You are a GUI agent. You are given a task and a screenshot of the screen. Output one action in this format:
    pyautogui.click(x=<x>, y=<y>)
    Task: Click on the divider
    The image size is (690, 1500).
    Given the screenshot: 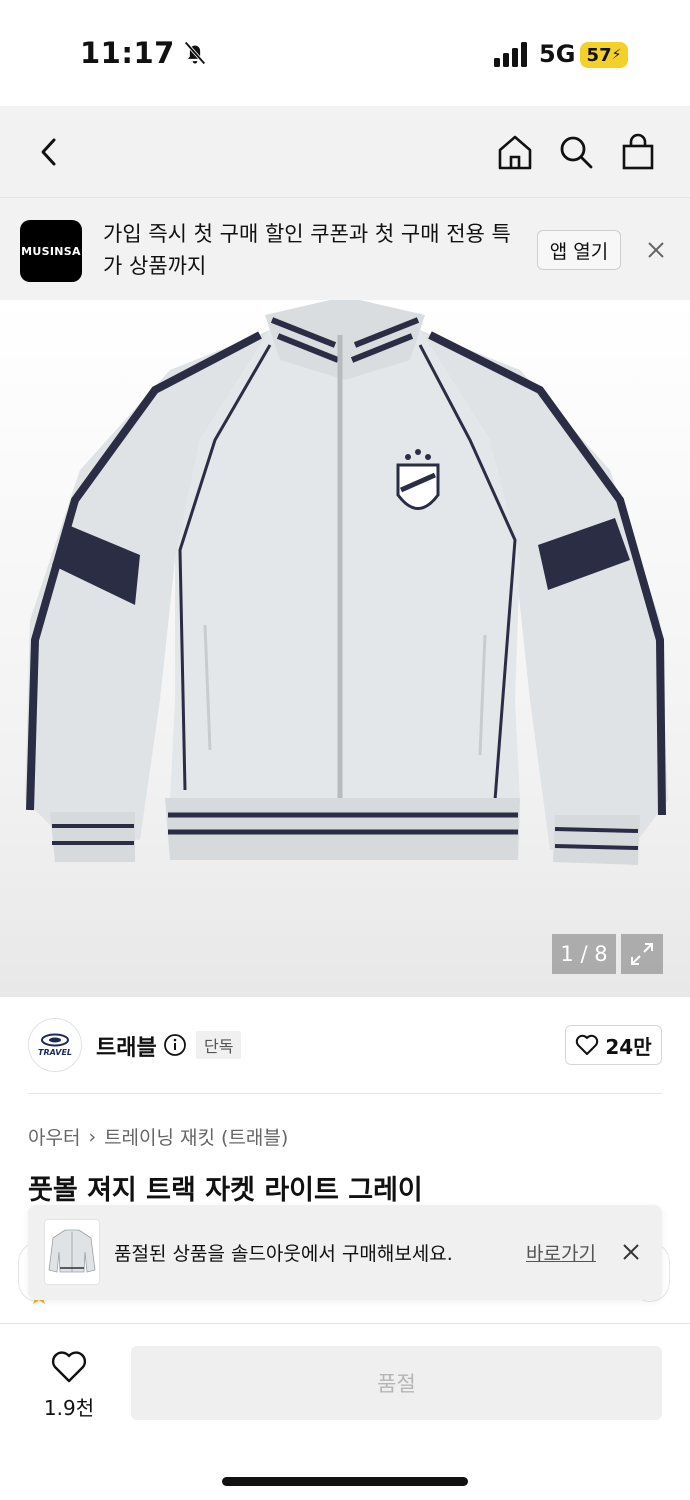 What is the action you would take?
    pyautogui.click(x=345, y=1093)
    